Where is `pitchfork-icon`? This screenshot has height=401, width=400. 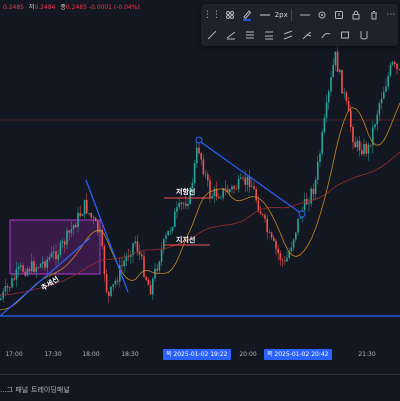
pitchfork-icon is located at coordinates (307, 35).